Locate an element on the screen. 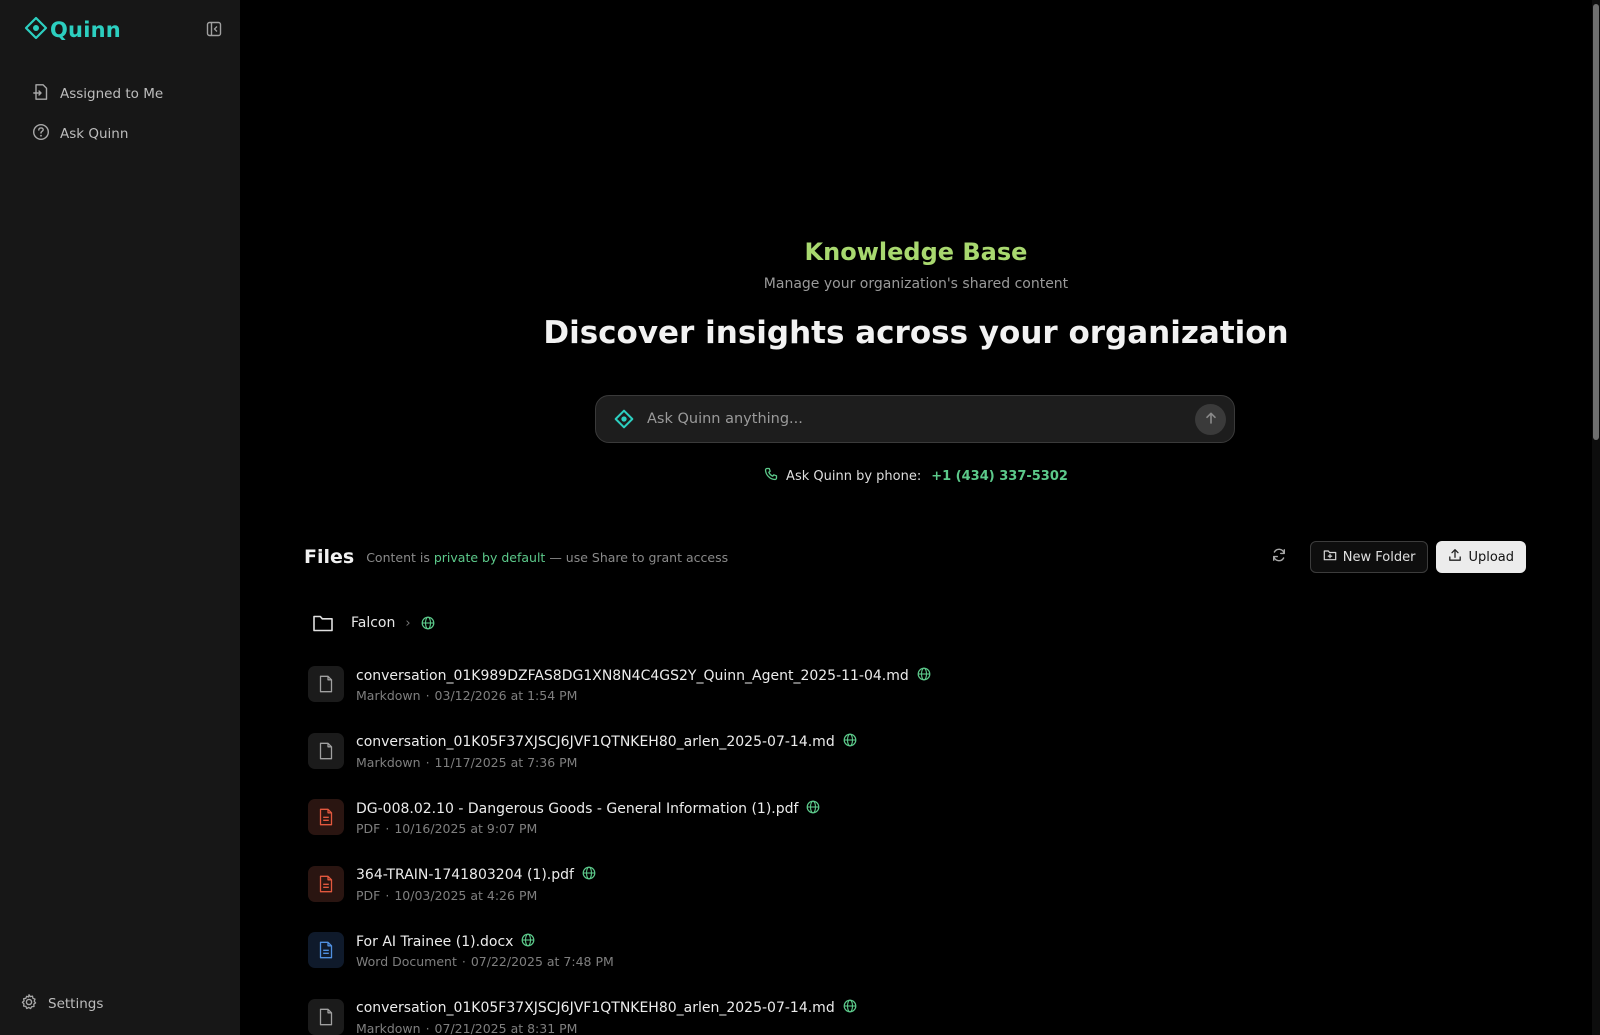 Image resolution: width=1600 pixels, height=1035 pixels. page-title: Knowledge Base is located at coordinates (916, 252).